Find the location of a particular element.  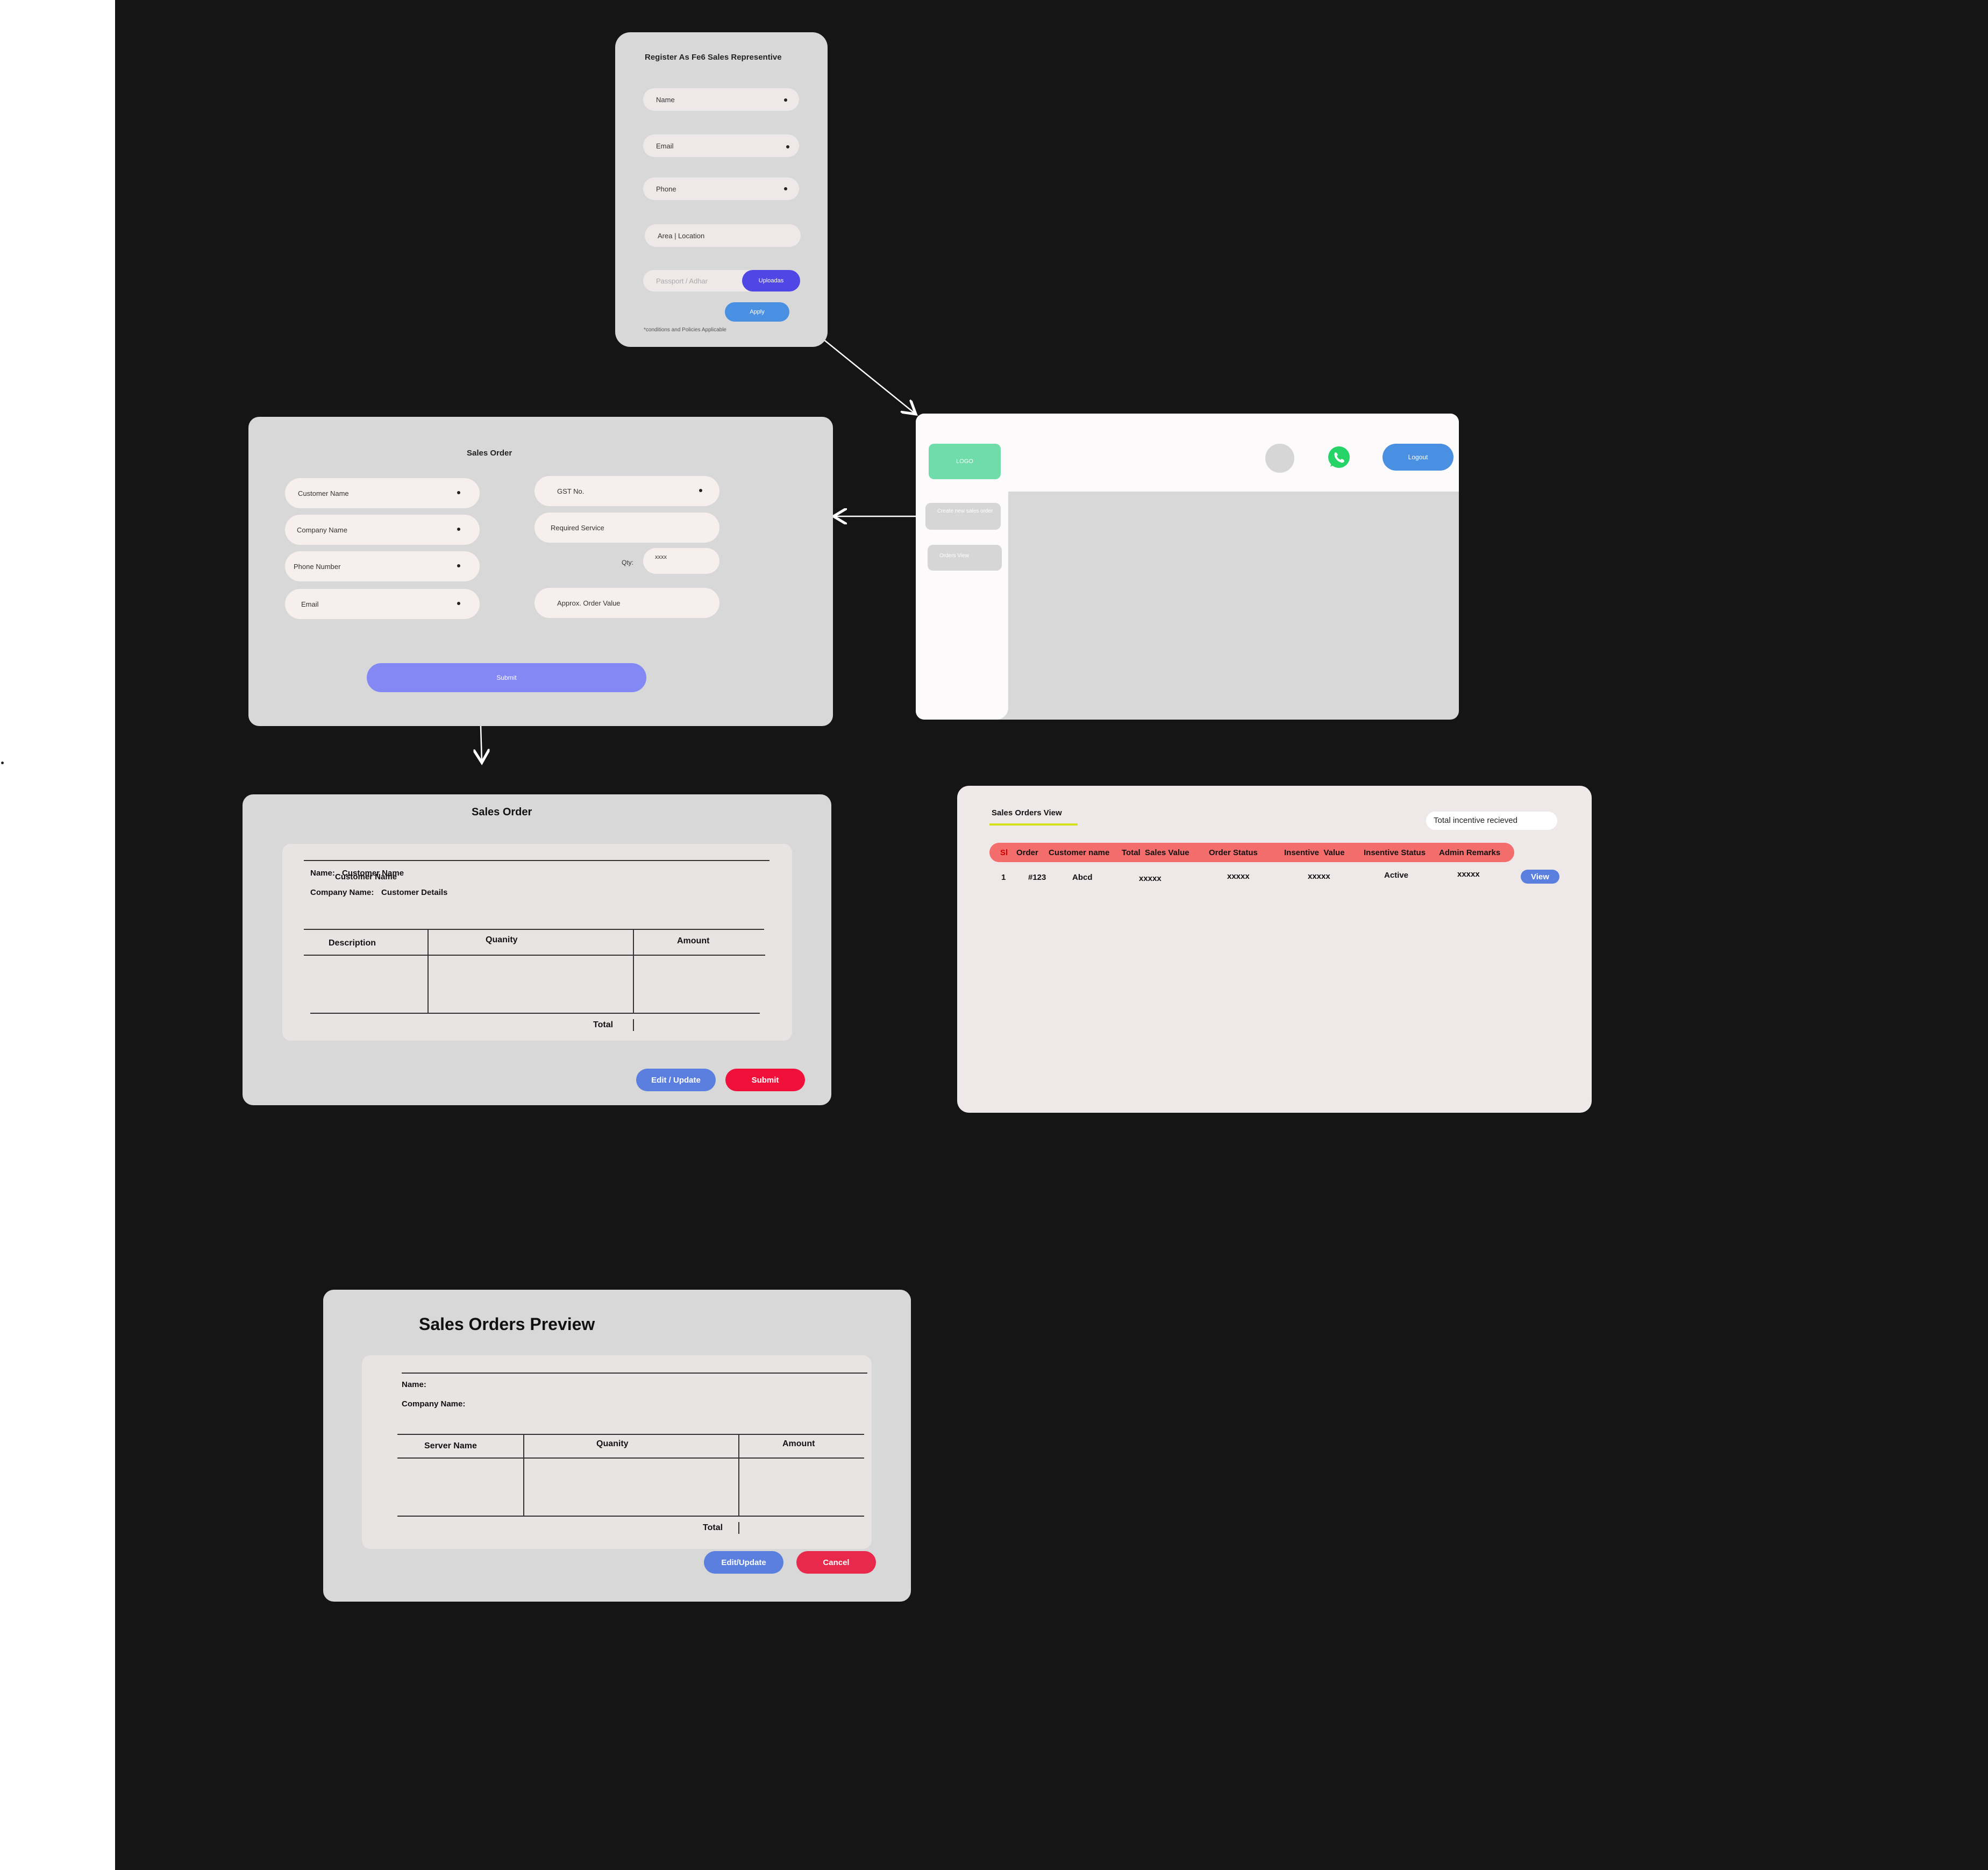

summary-table-header-rule is located at coordinates (534, 956).